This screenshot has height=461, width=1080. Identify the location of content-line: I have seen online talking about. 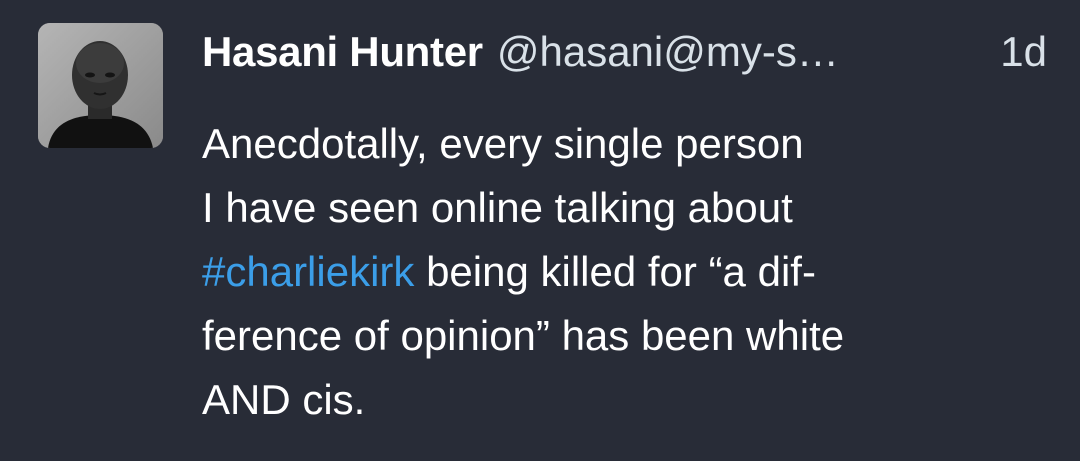
(497, 207).